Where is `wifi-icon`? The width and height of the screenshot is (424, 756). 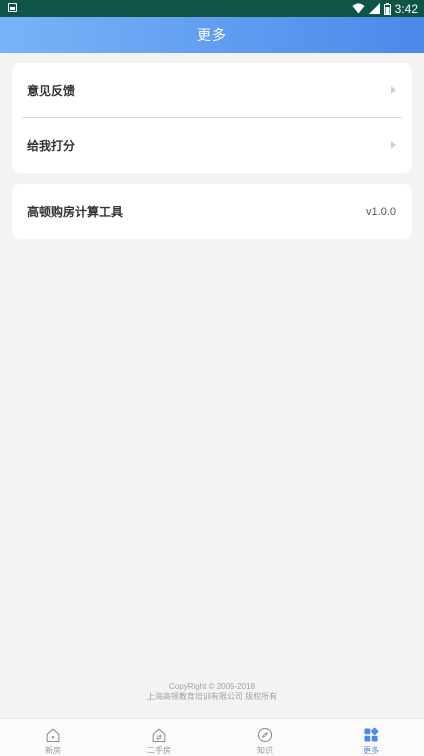
wifi-icon is located at coordinates (358, 8).